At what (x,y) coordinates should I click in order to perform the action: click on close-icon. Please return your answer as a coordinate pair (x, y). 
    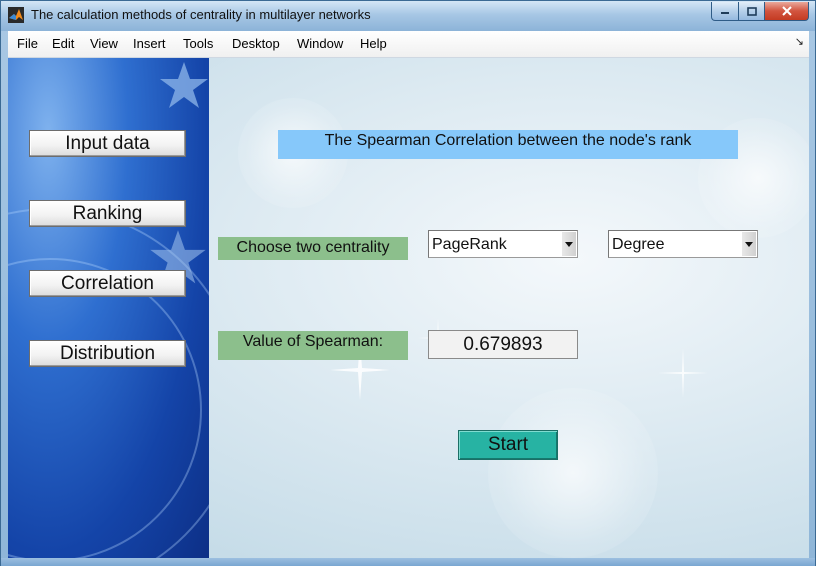
    Looking at the image, I should click on (786, 11).